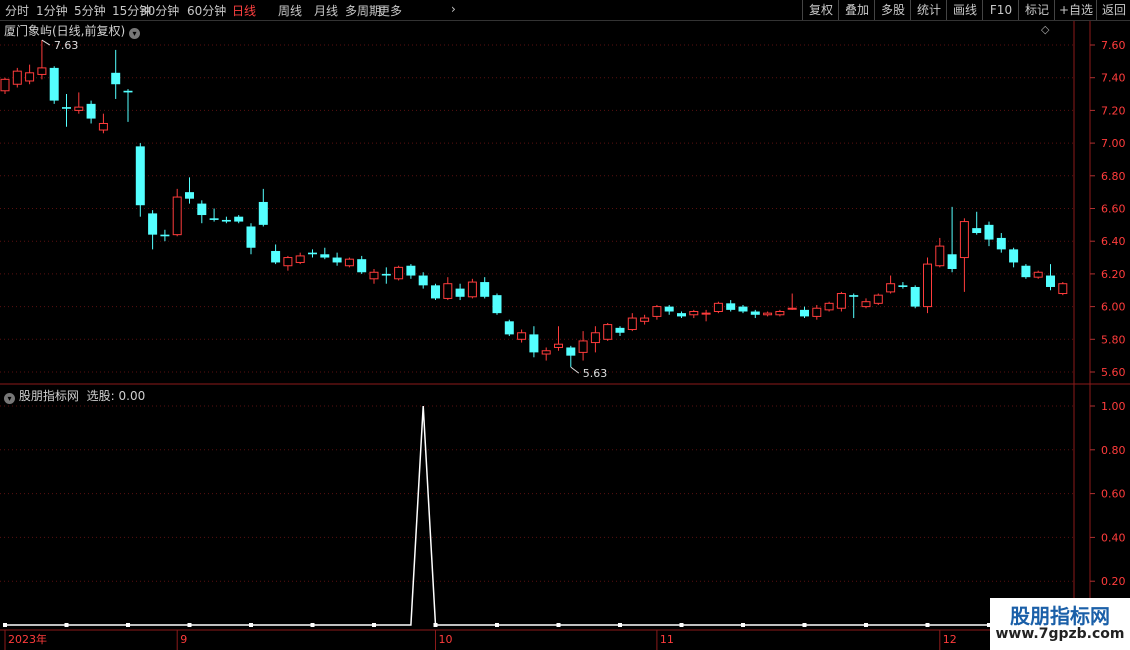 The height and width of the screenshot is (650, 1130). I want to click on period-tab-5: 60分钟, so click(206, 10).